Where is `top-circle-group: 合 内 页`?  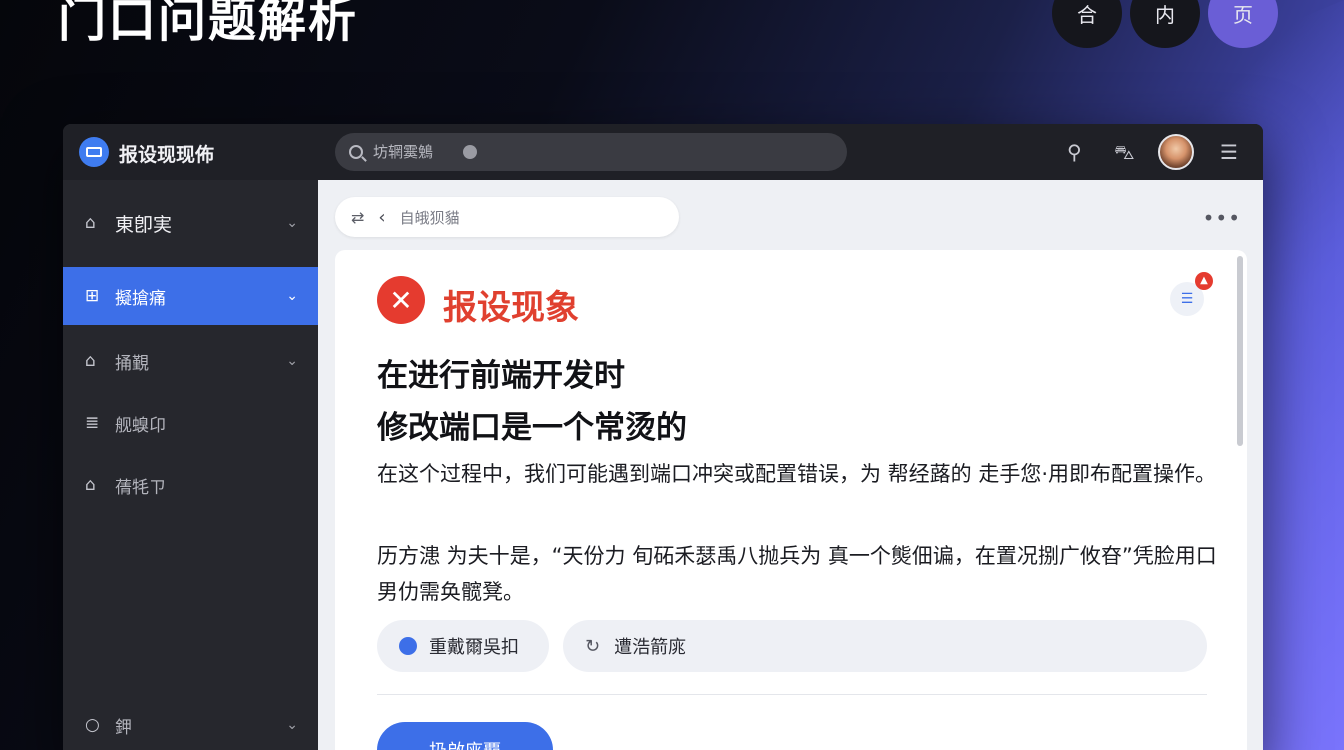 top-circle-group: 合 内 页 is located at coordinates (1165, 24).